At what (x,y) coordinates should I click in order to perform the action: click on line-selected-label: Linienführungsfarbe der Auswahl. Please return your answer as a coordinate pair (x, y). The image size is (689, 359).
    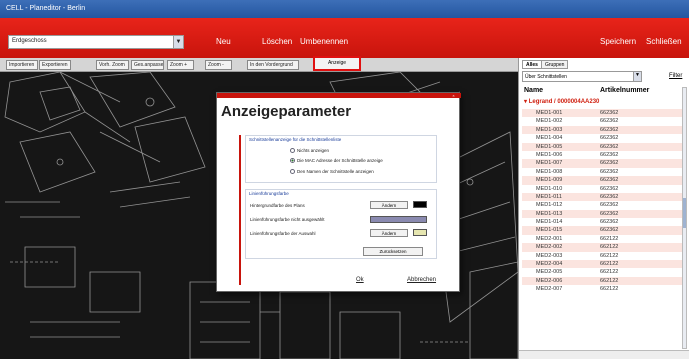
    Looking at the image, I should click on (283, 233).